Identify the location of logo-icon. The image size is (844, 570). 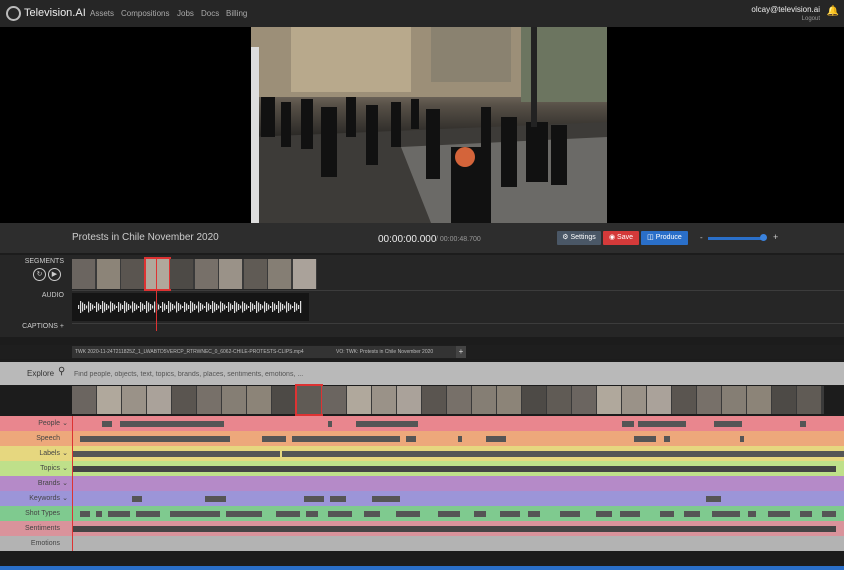
(13, 13).